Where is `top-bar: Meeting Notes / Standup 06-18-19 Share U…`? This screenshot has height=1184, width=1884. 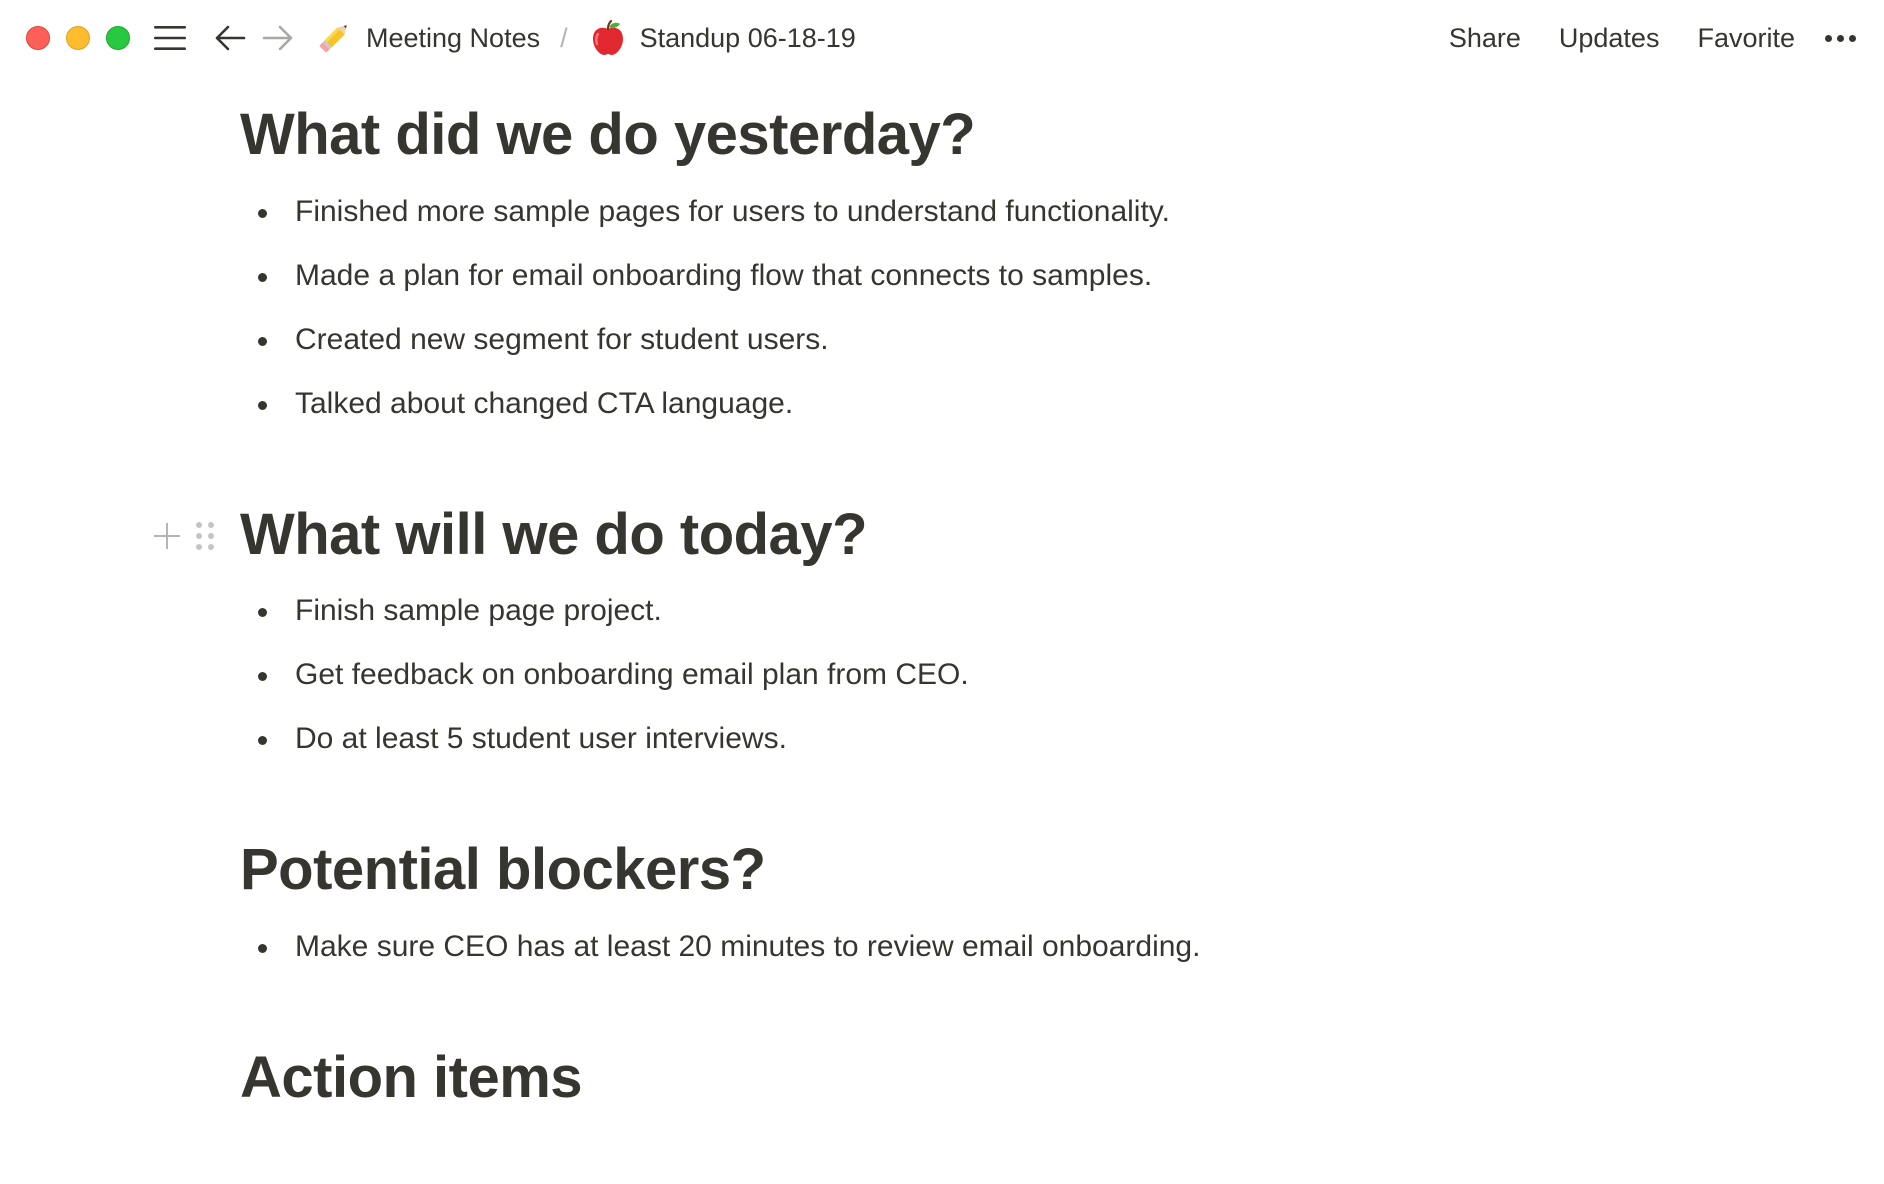
top-bar: Meeting Notes / Standup 06-18-19 Share U… is located at coordinates (942, 38).